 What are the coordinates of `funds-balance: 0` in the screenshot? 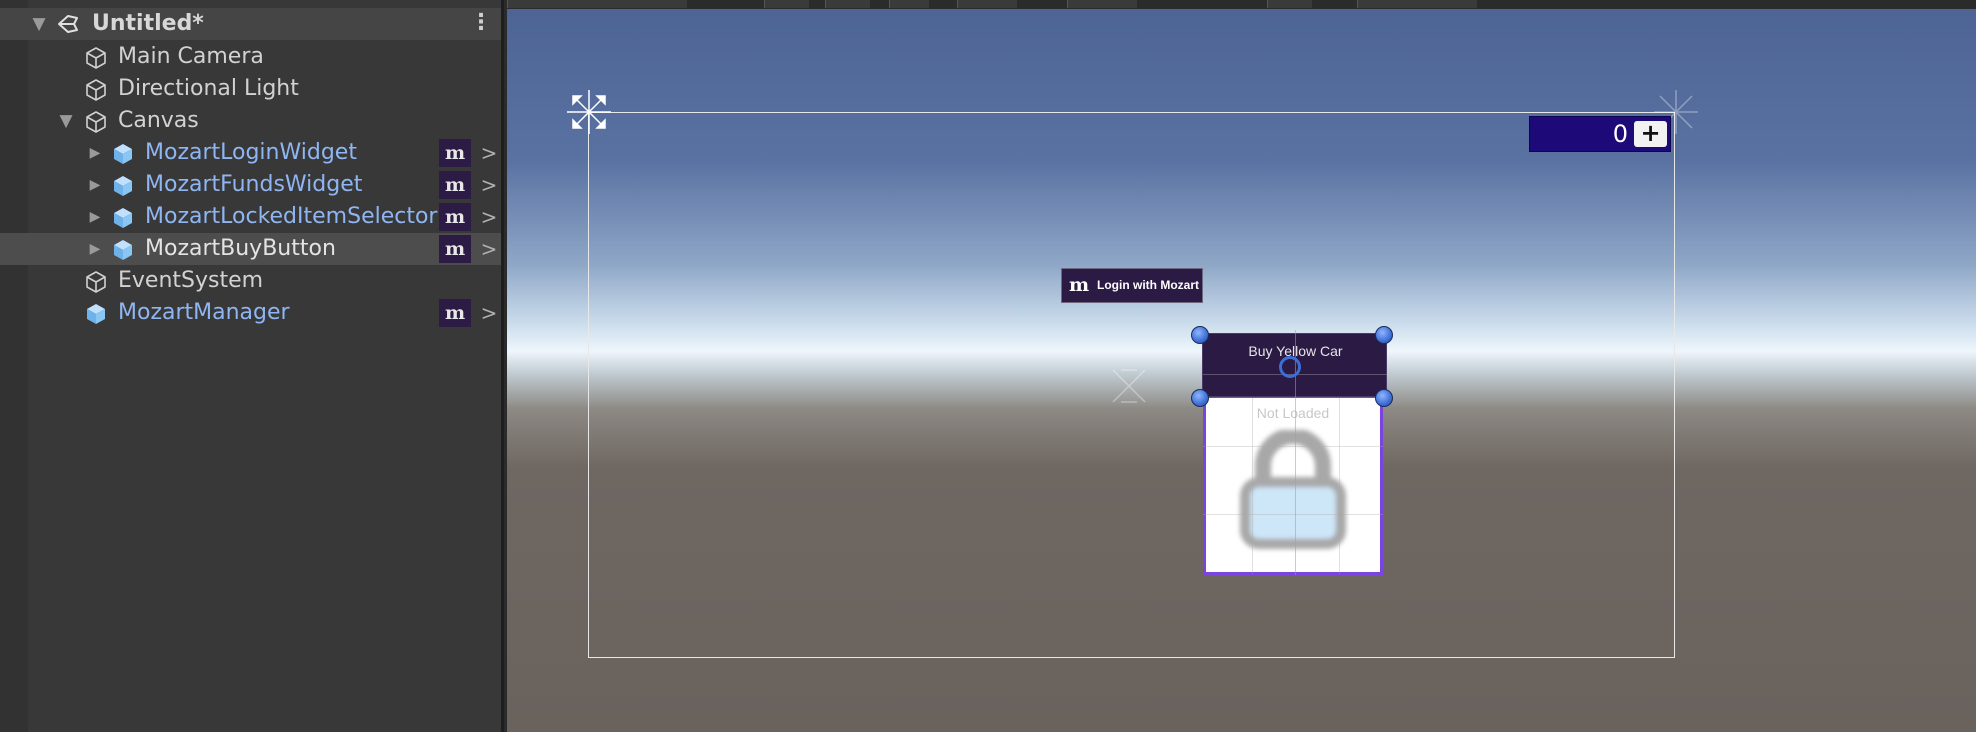 It's located at (1620, 134).